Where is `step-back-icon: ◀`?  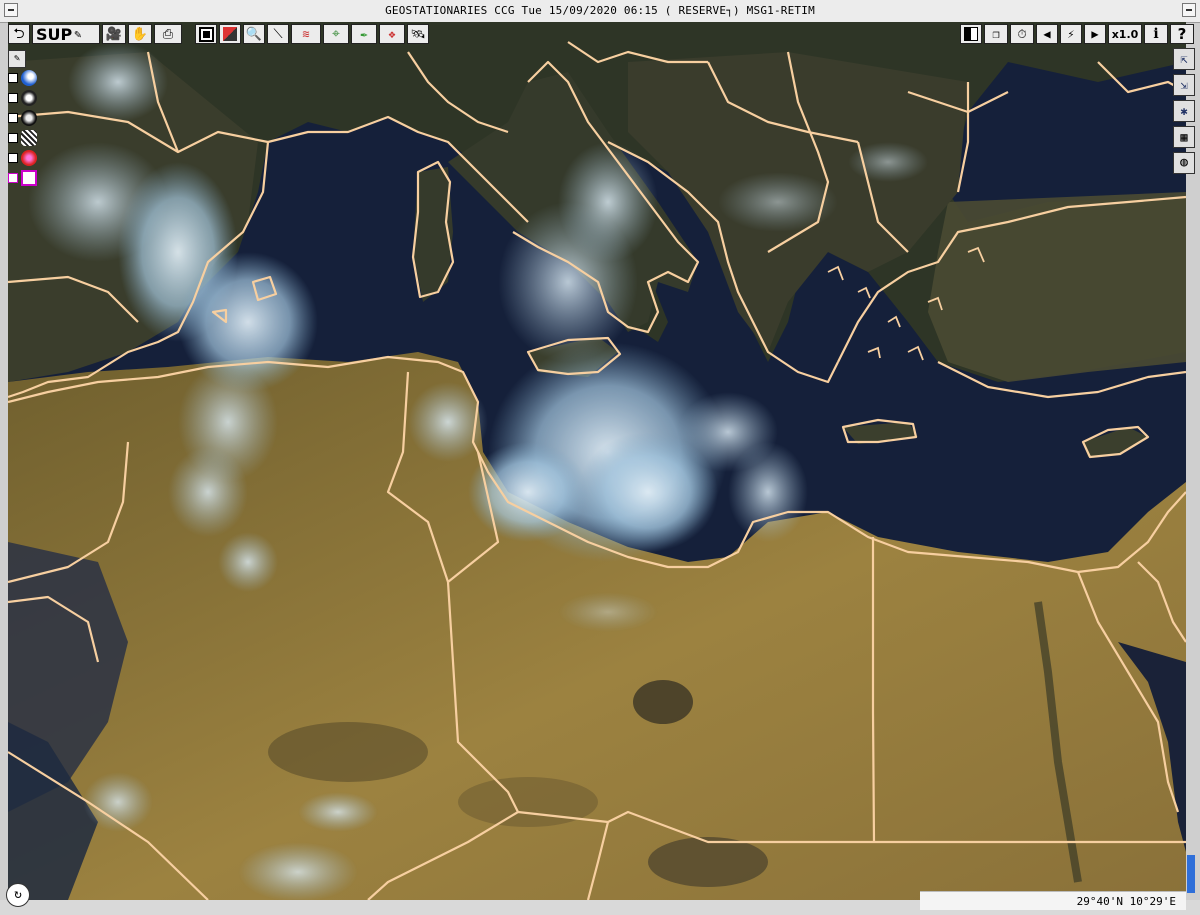 step-back-icon: ◀ is located at coordinates (1047, 34).